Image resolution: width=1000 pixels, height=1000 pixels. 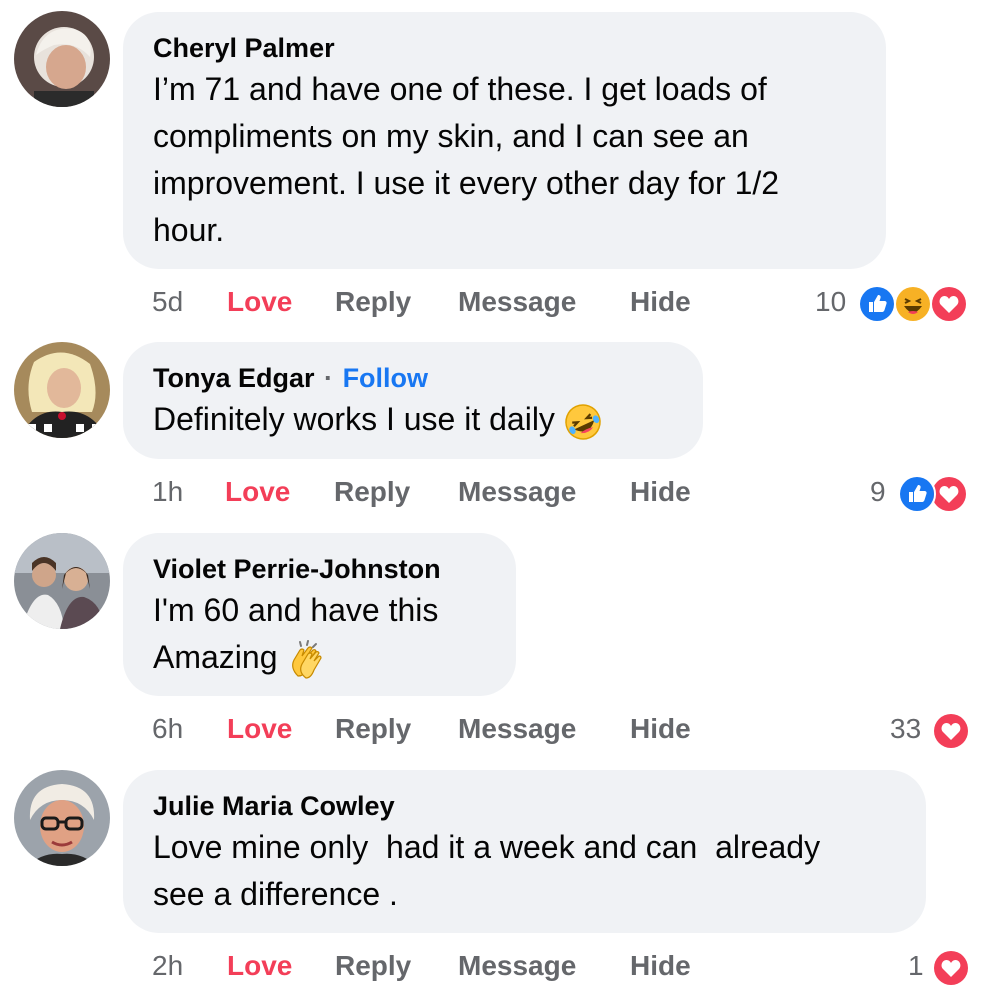 I want to click on reaction-count: 33, so click(x=906, y=728).